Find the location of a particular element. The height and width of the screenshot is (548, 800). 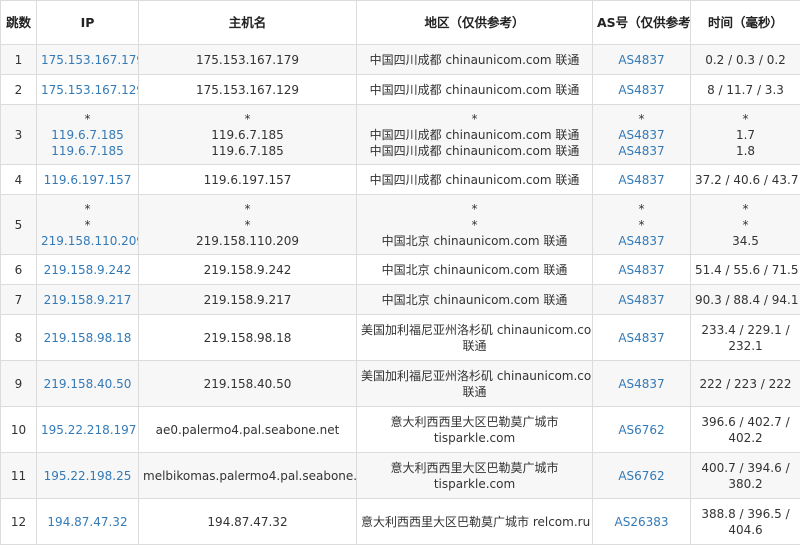

cell-text: 194.87.47.32 is located at coordinates (247, 521).